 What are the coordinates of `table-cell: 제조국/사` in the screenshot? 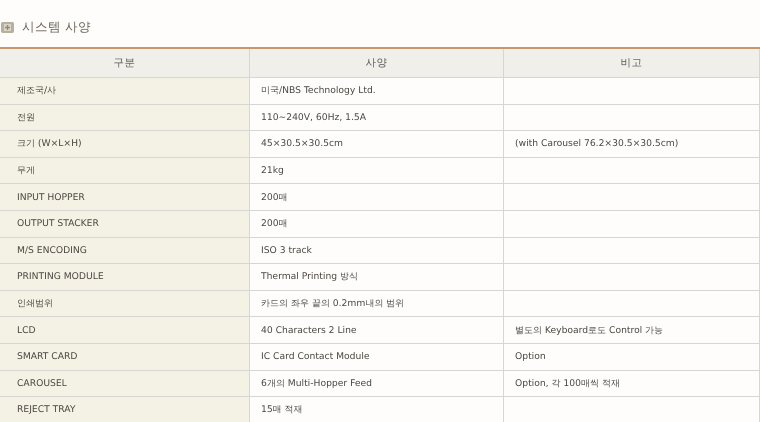 It's located at (125, 91).